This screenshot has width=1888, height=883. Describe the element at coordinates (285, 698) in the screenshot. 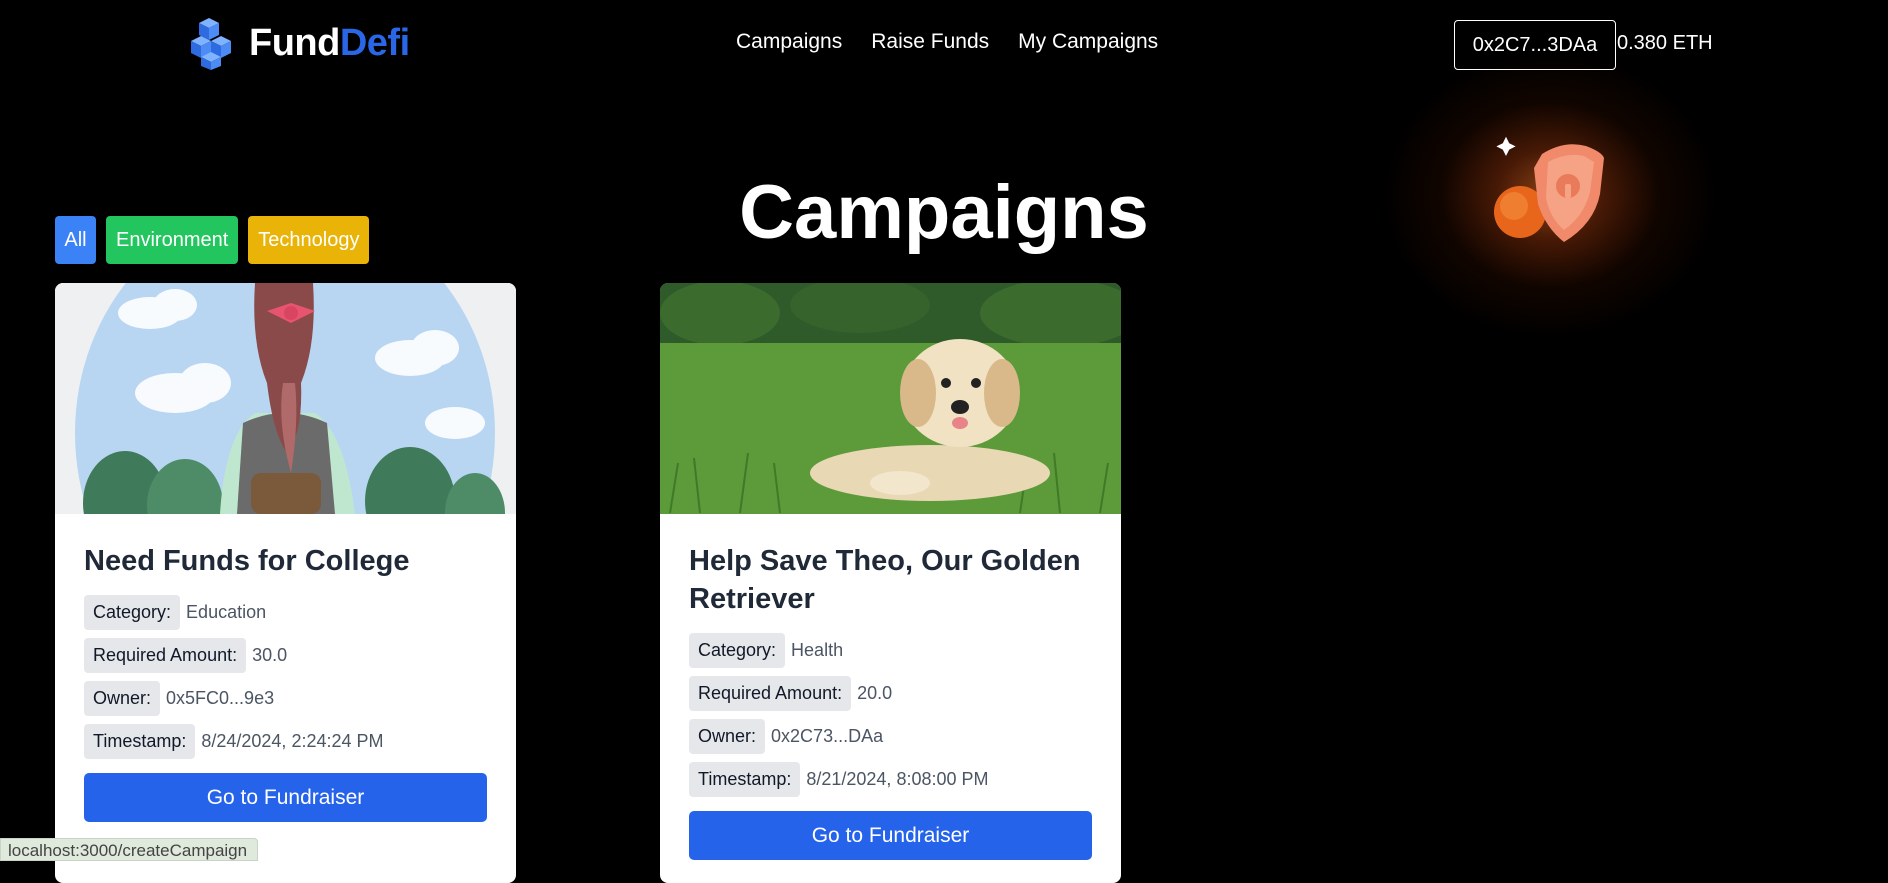

I see `owner-row: Owner: 0x5FC0...9e3` at that location.